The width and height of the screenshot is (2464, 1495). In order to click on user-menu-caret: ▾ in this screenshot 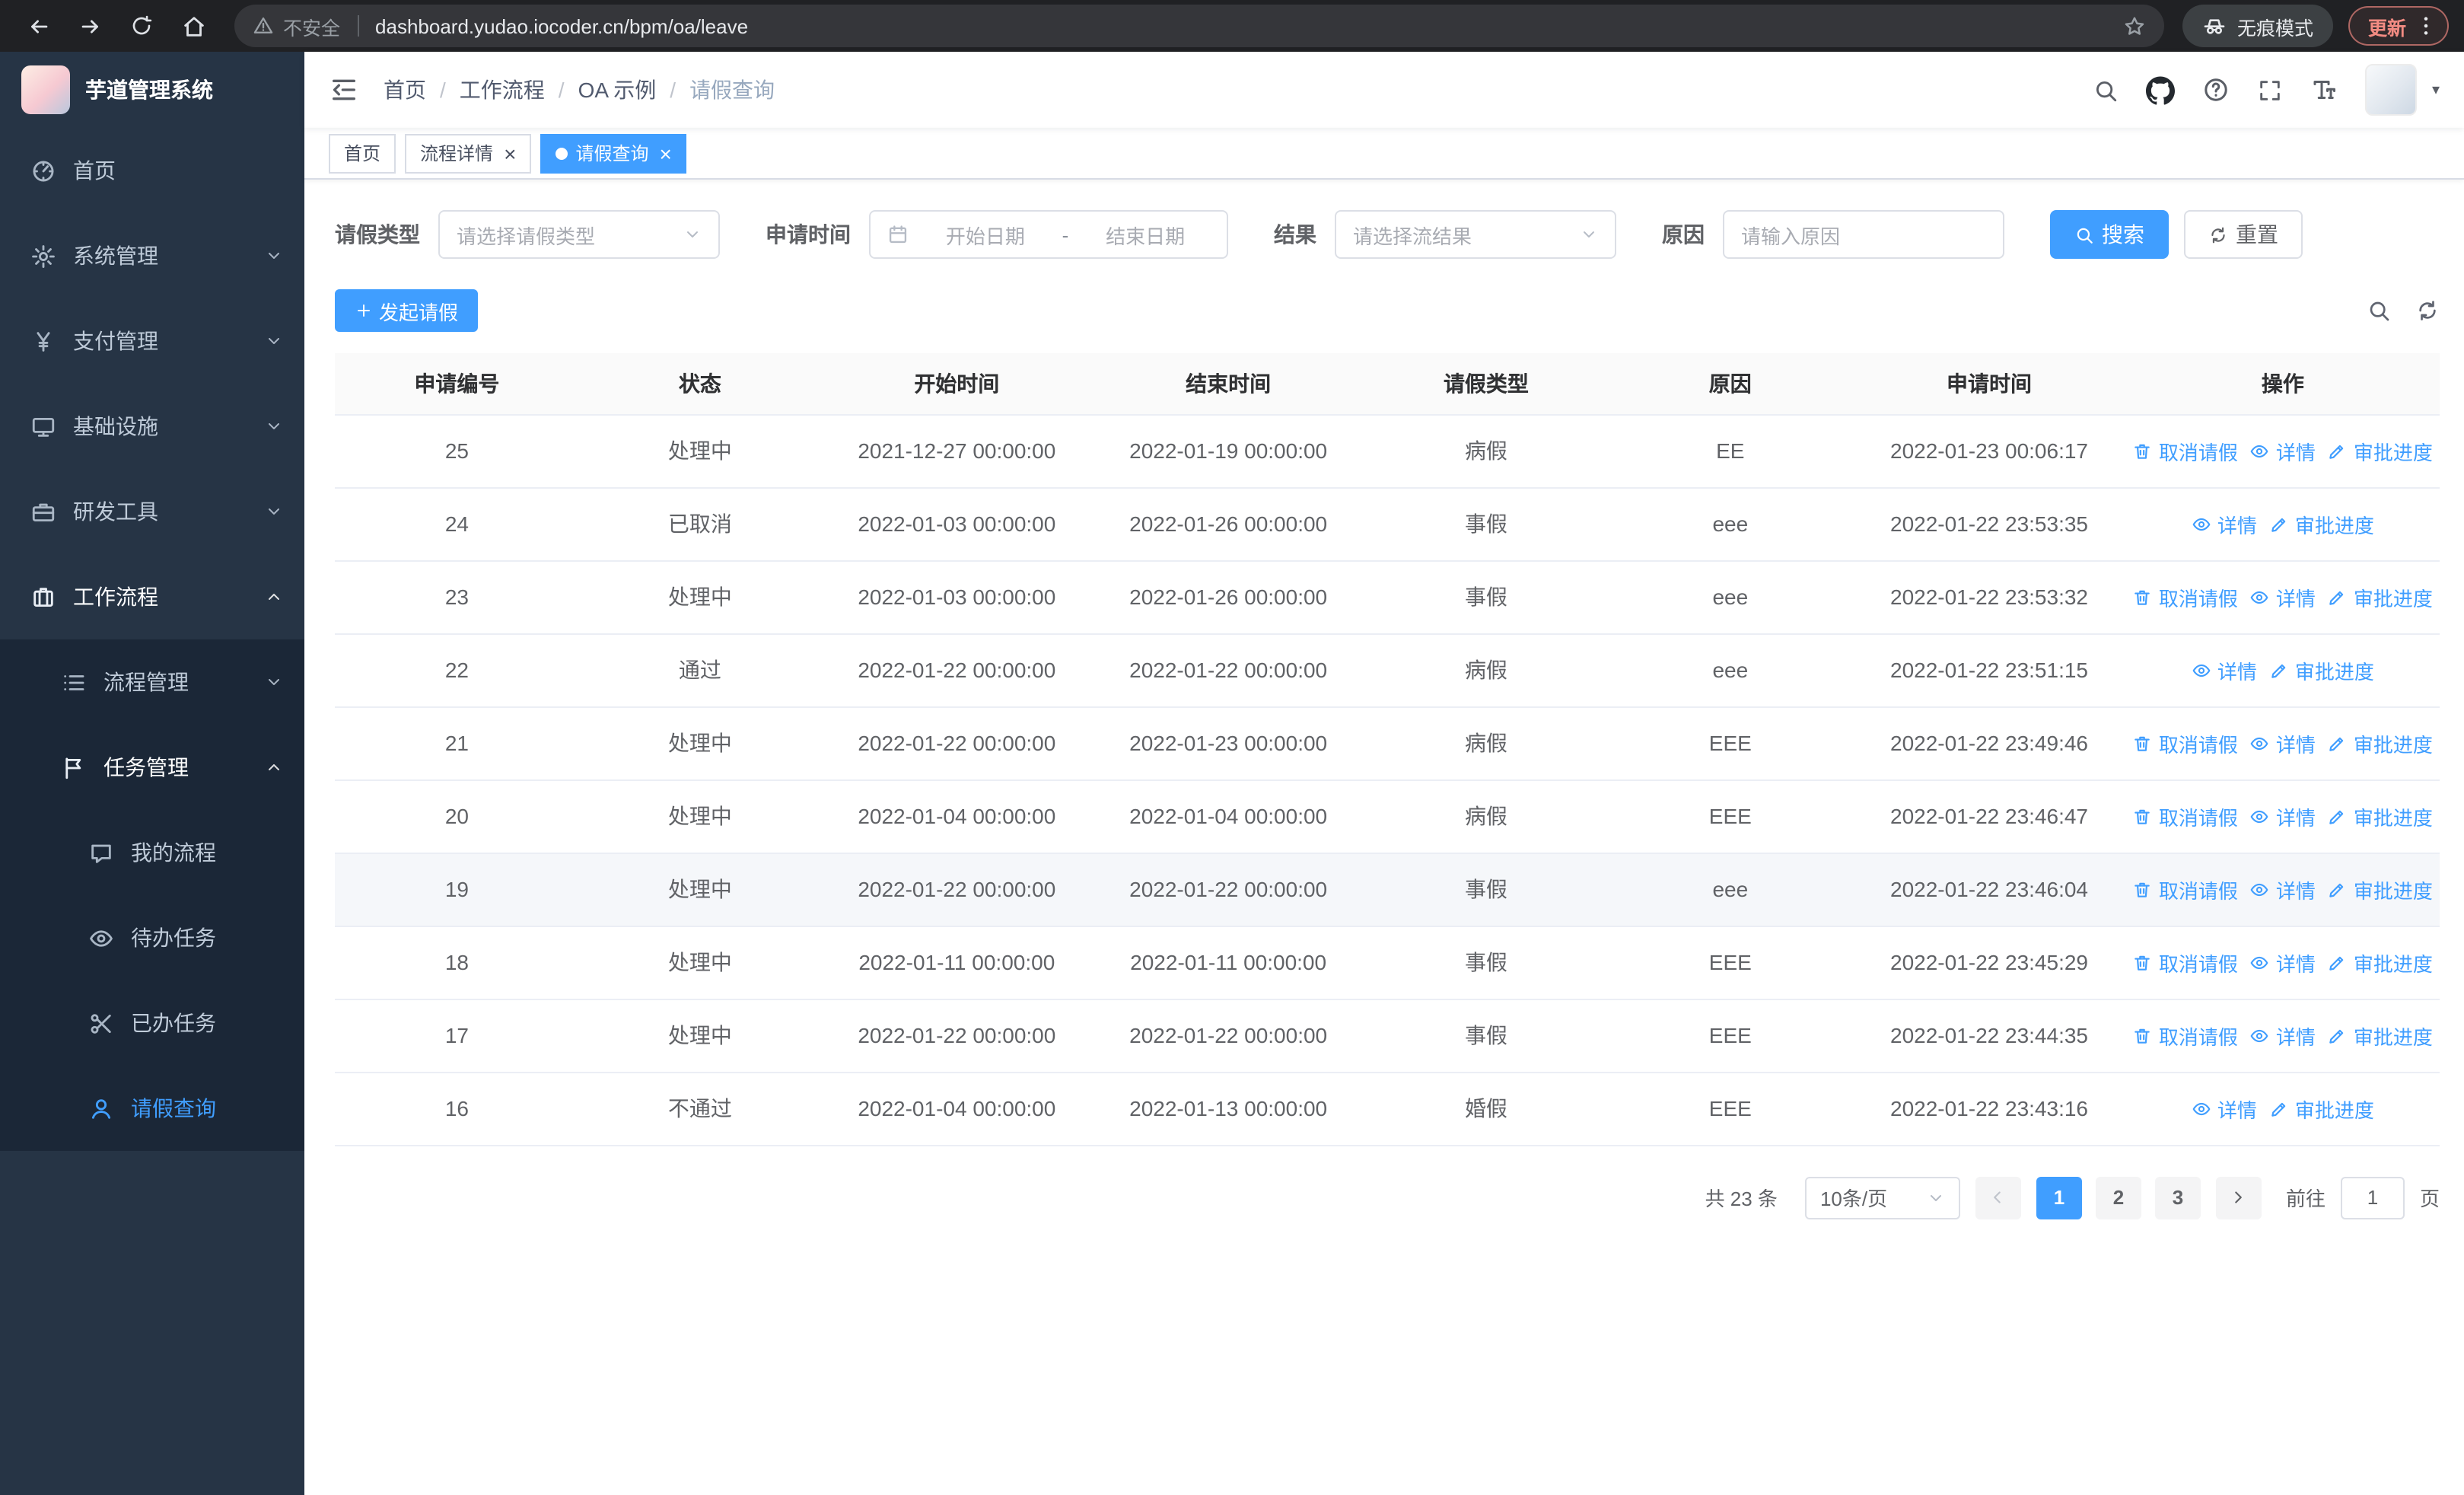, I will do `click(2436, 90)`.